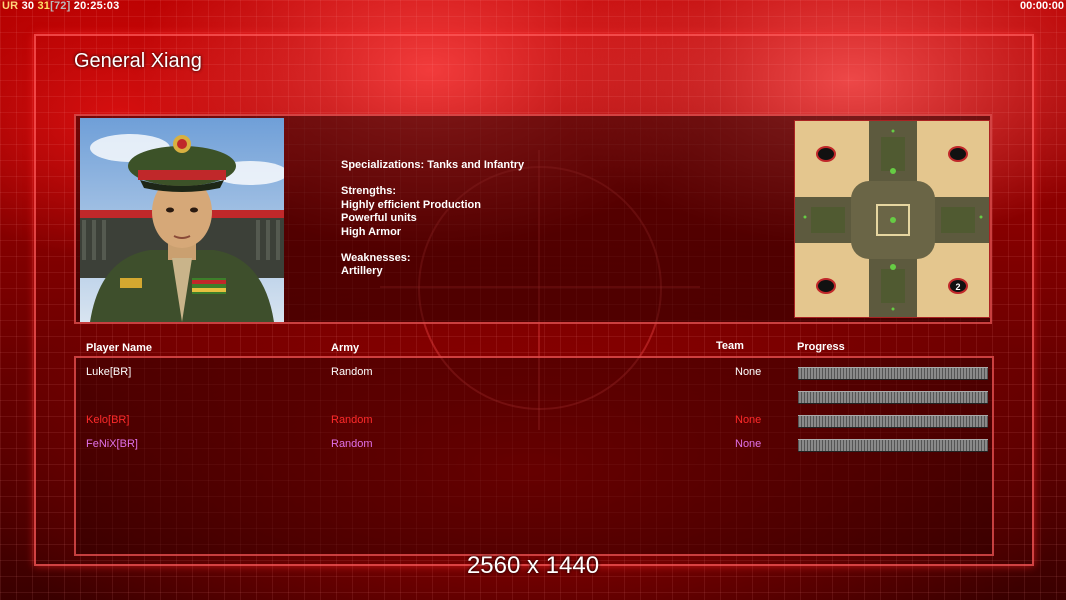 This screenshot has height=600, width=1066. Describe the element at coordinates (376, 258) in the screenshot. I see `weaknesses-heading: Weaknesses:` at that location.